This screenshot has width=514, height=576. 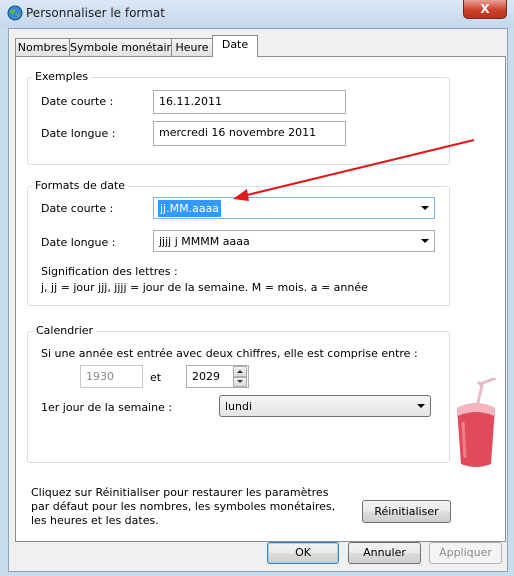 I want to click on example-short-value: 16.11.2011, so click(x=249, y=102).